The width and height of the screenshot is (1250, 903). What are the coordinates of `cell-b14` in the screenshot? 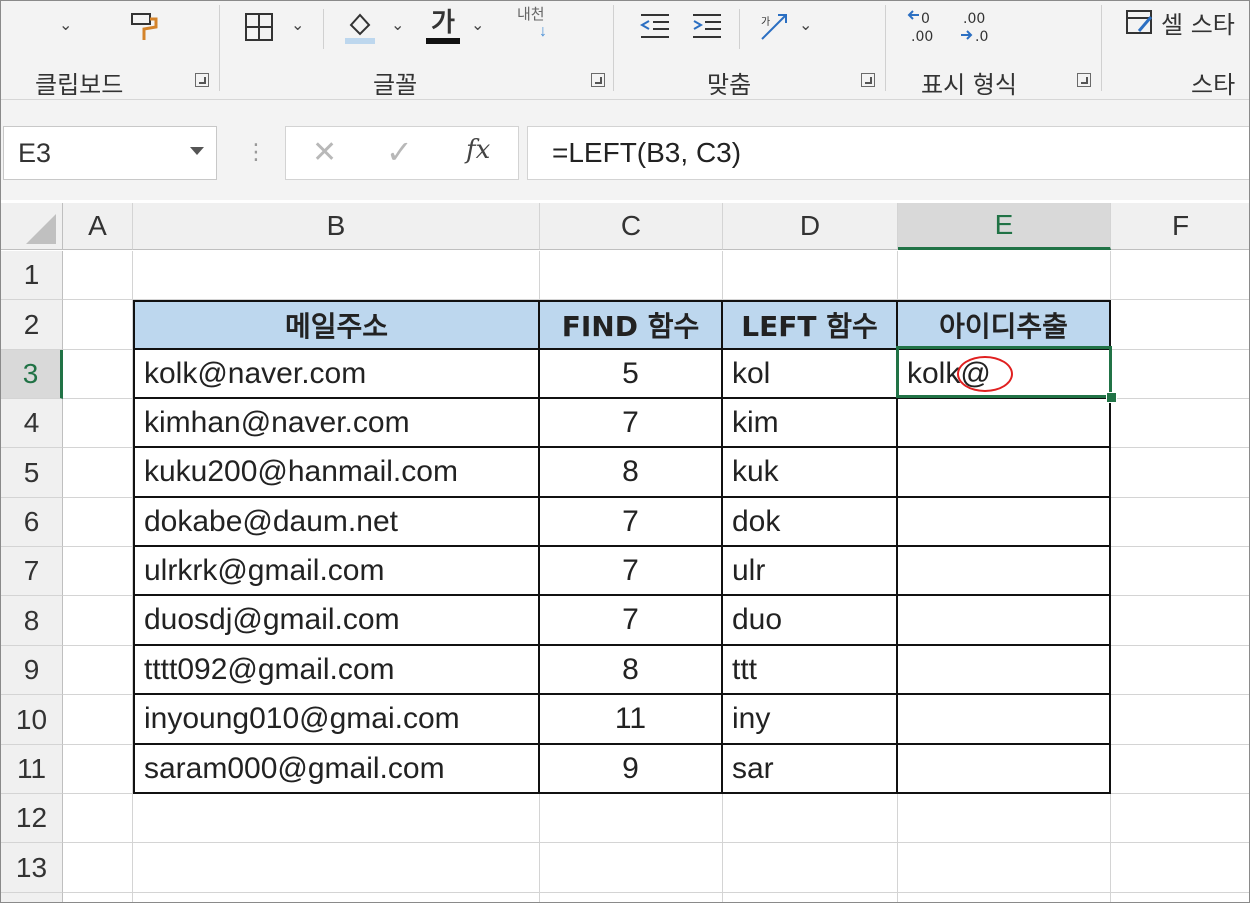 It's located at (336, 897).